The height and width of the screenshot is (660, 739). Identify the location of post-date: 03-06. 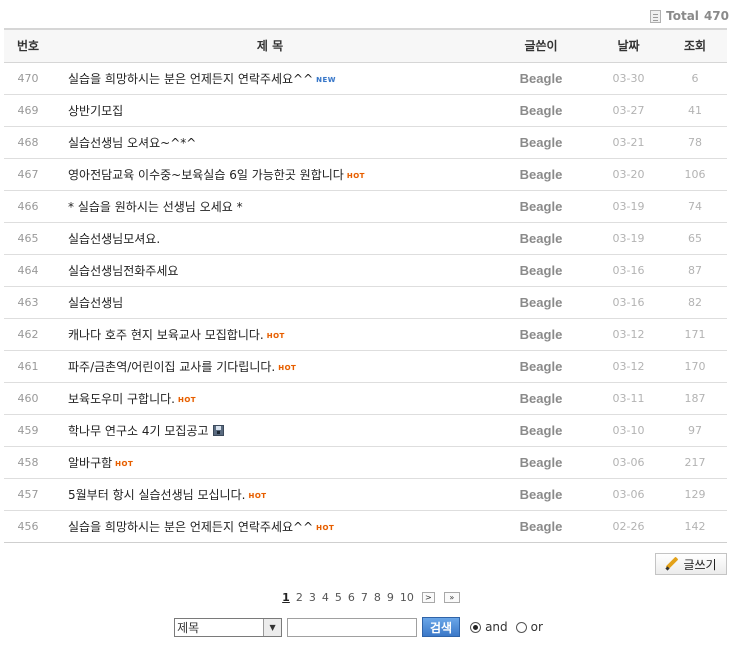
(628, 462).